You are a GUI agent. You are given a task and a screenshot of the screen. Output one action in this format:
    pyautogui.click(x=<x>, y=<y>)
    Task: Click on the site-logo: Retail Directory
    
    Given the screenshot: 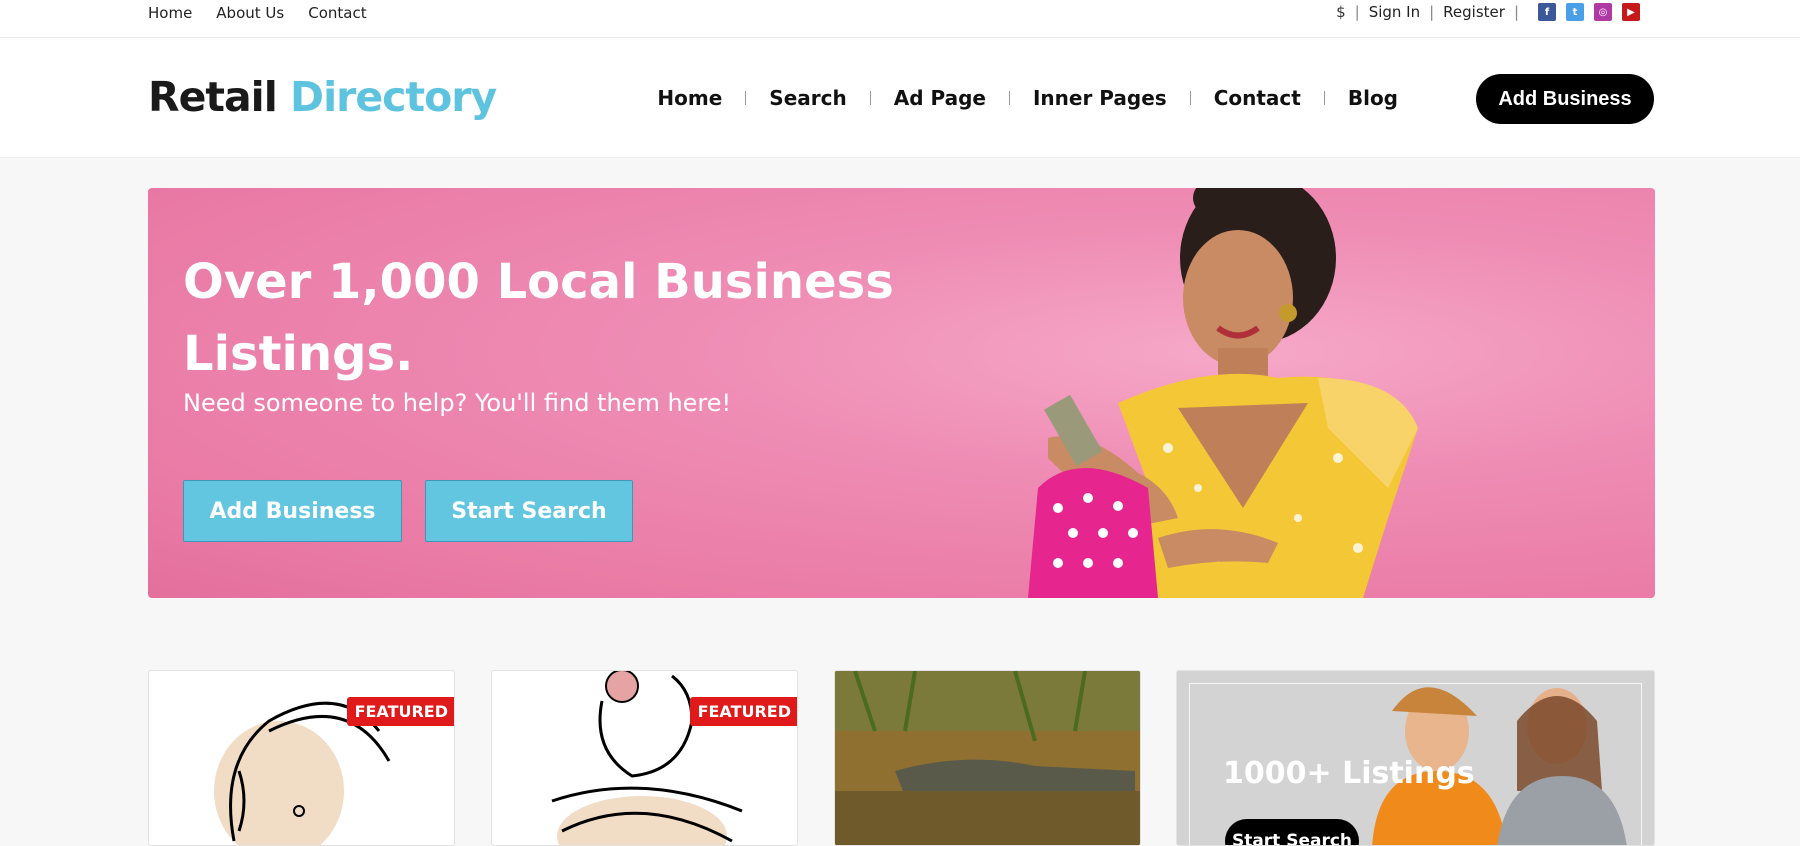 What is the action you would take?
    pyautogui.click(x=322, y=97)
    